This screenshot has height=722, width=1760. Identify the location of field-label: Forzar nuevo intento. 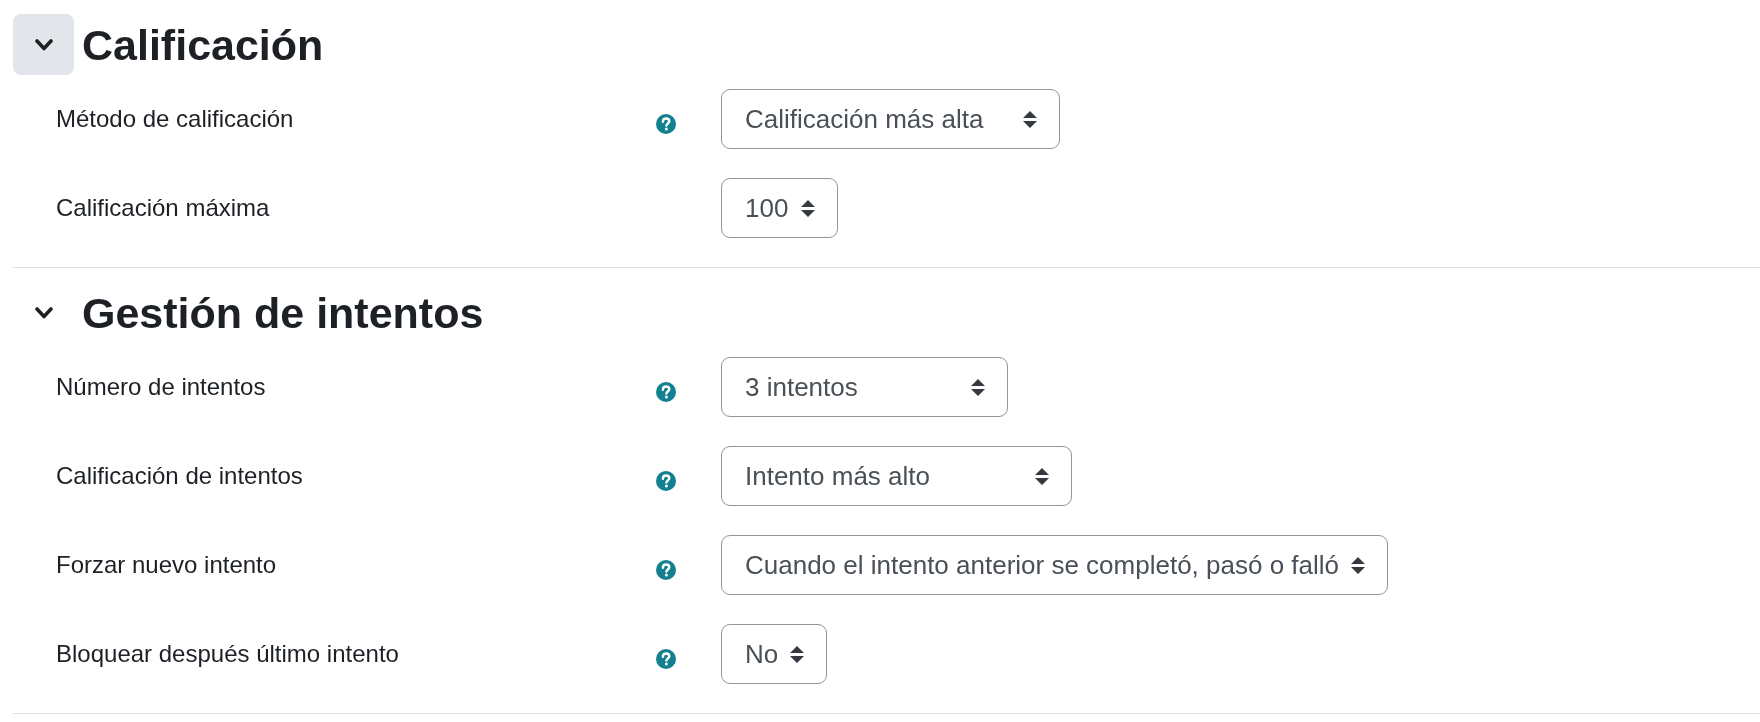
(167, 565).